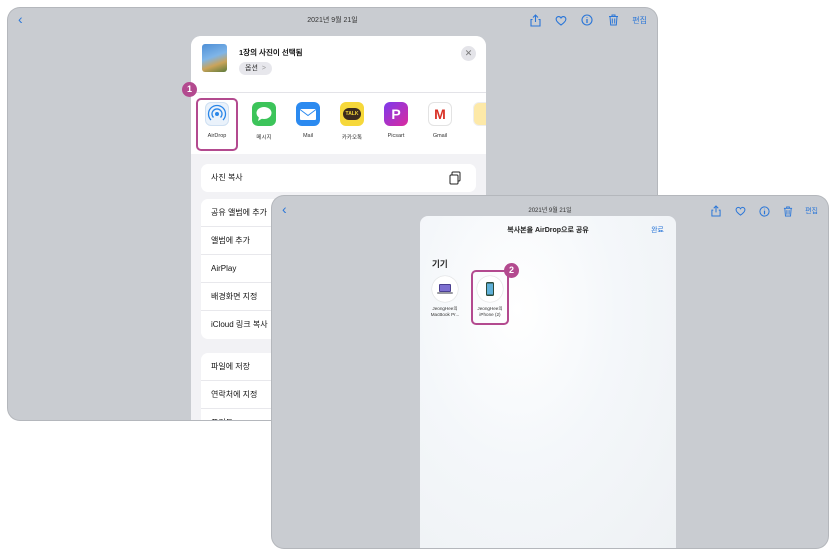 The image size is (833, 556). Describe the element at coordinates (440, 264) in the screenshot. I see `devices-section-label: 기기` at that location.